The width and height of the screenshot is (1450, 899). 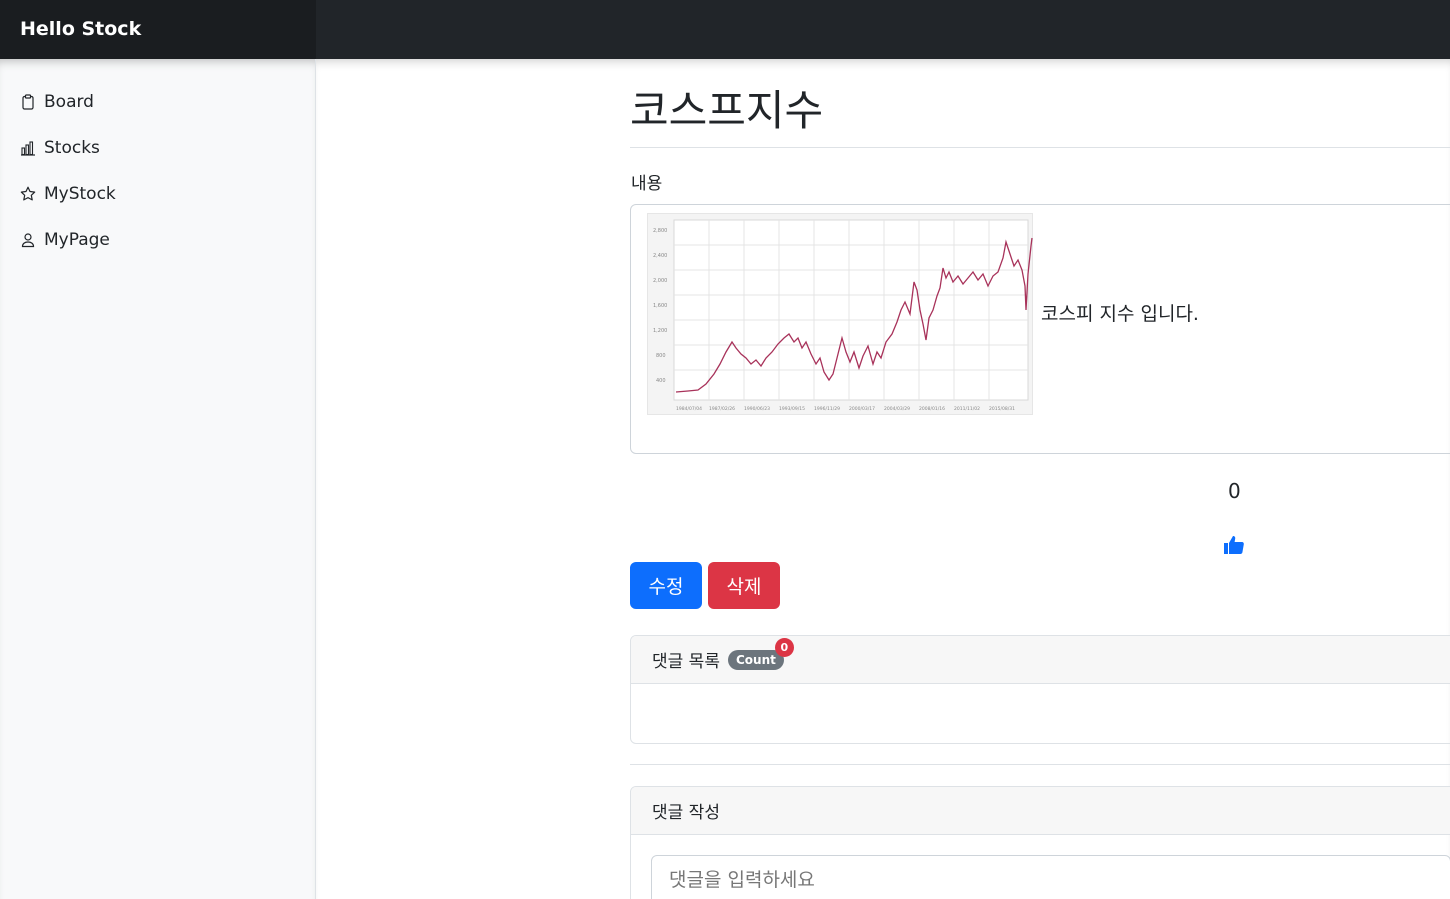 What do you see at coordinates (727, 110) in the screenshot?
I see `page-title: 코스프지수` at bounding box center [727, 110].